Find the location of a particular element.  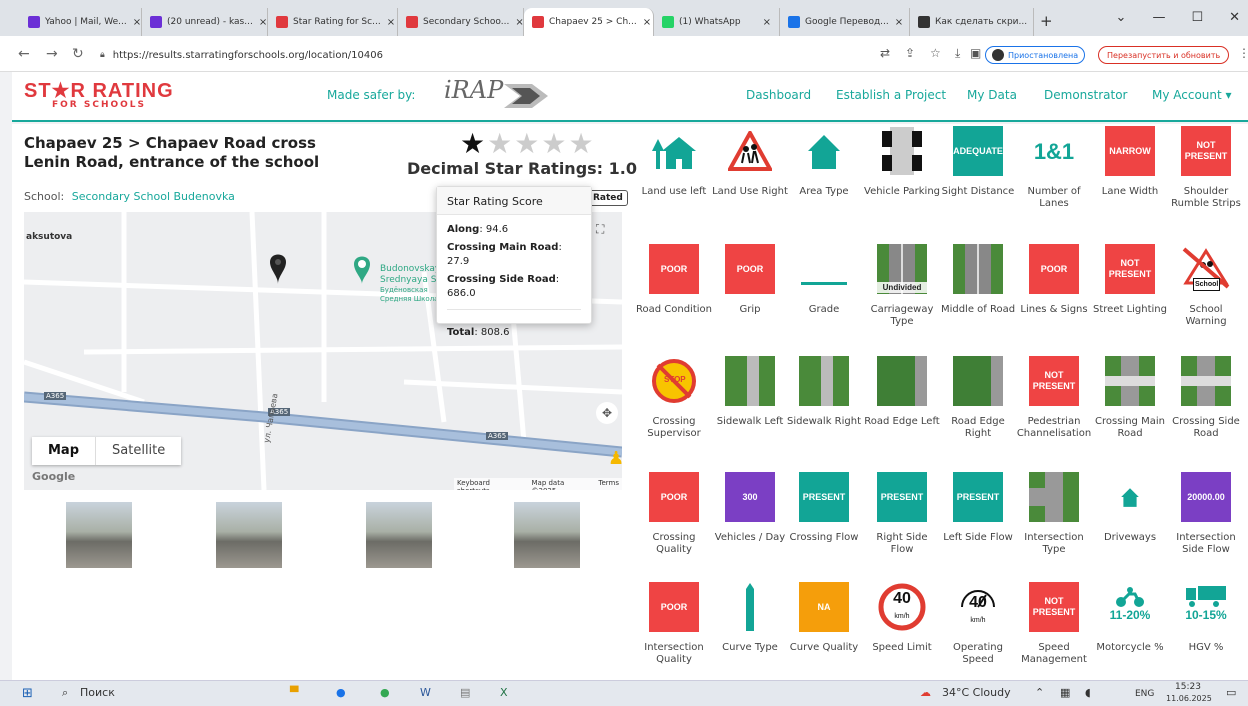

attribute-cell: Sidewalk Right is located at coordinates (824, 410).